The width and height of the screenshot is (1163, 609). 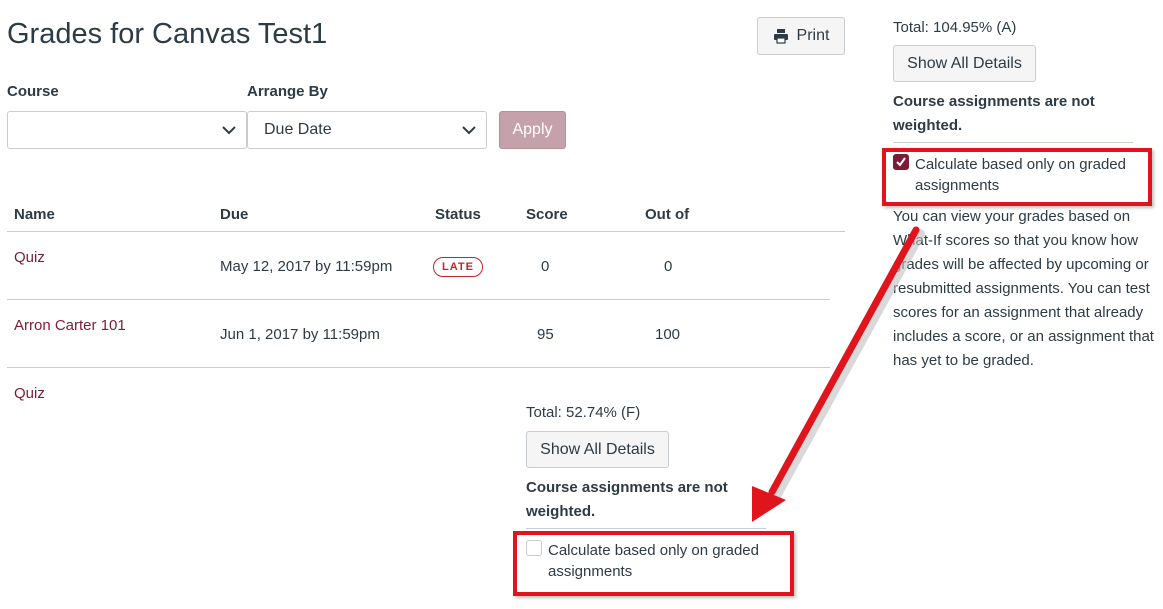 I want to click on arrange-by-value: Due Date, so click(x=298, y=129).